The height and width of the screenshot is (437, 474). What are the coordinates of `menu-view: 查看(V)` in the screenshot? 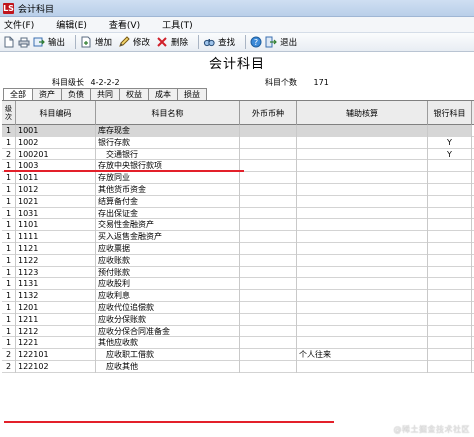 It's located at (124, 24).